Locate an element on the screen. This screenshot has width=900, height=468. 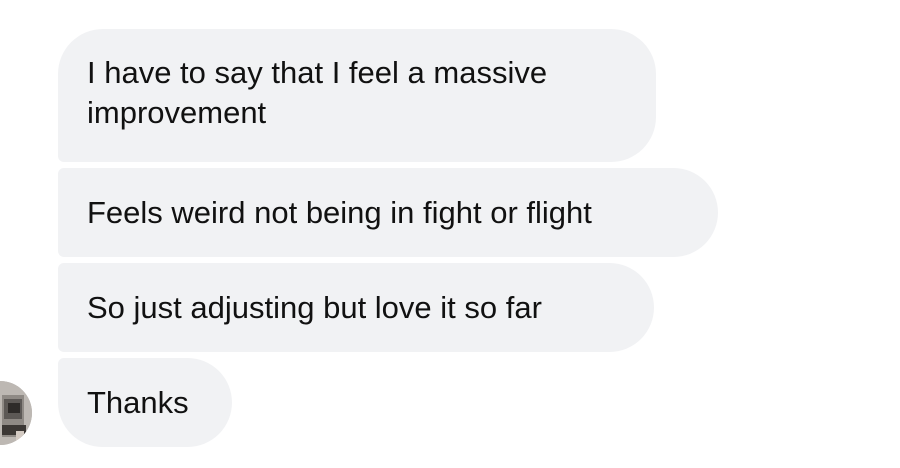
avatar-photo-icon is located at coordinates (16, 413).